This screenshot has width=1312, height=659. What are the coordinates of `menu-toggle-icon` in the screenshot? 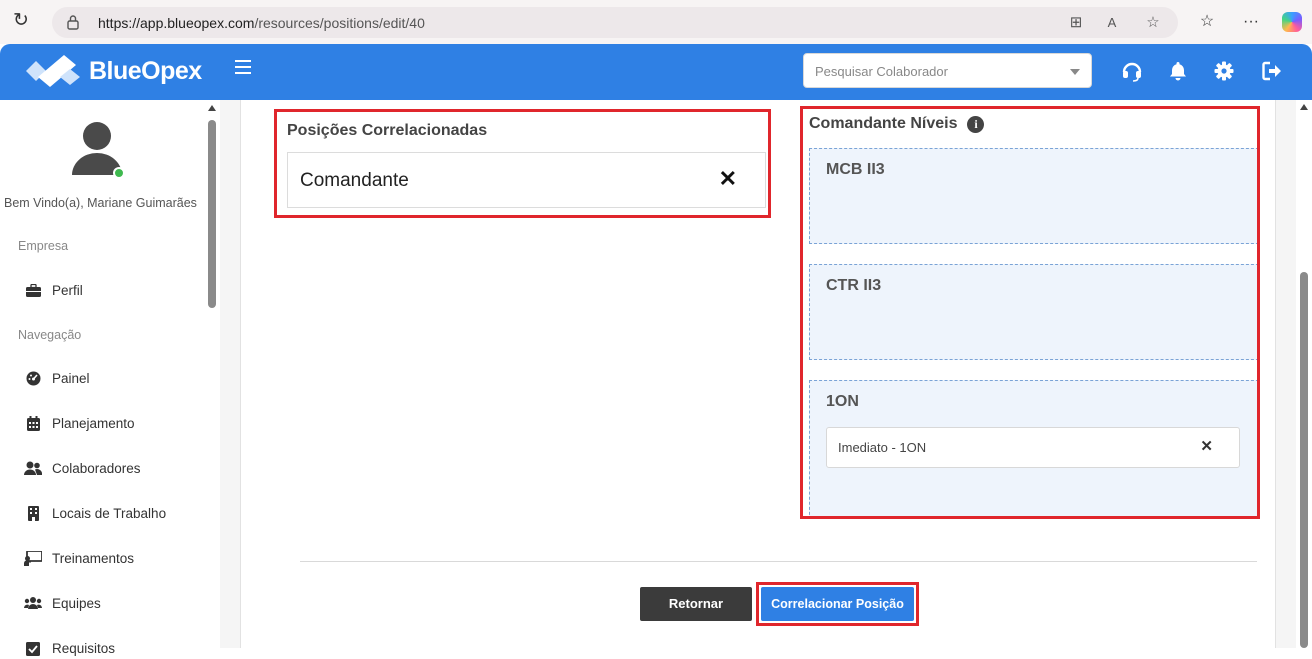 It's located at (243, 67).